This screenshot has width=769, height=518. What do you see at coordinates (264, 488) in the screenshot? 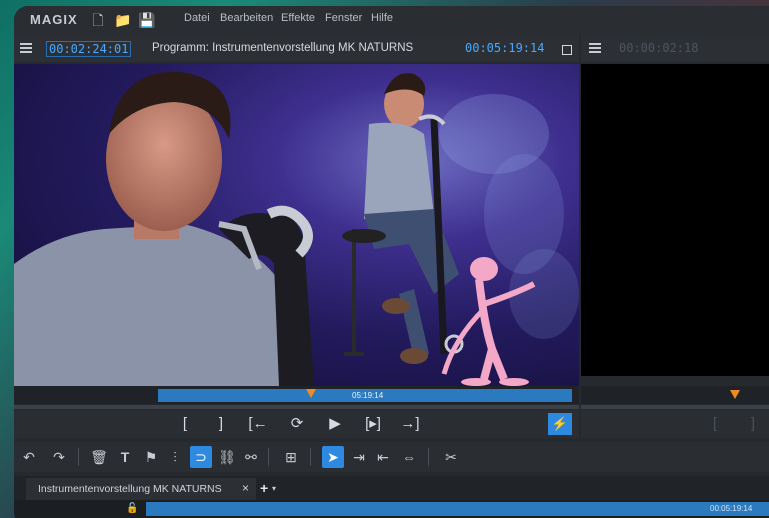
I see `add-tab-icon: +` at bounding box center [264, 488].